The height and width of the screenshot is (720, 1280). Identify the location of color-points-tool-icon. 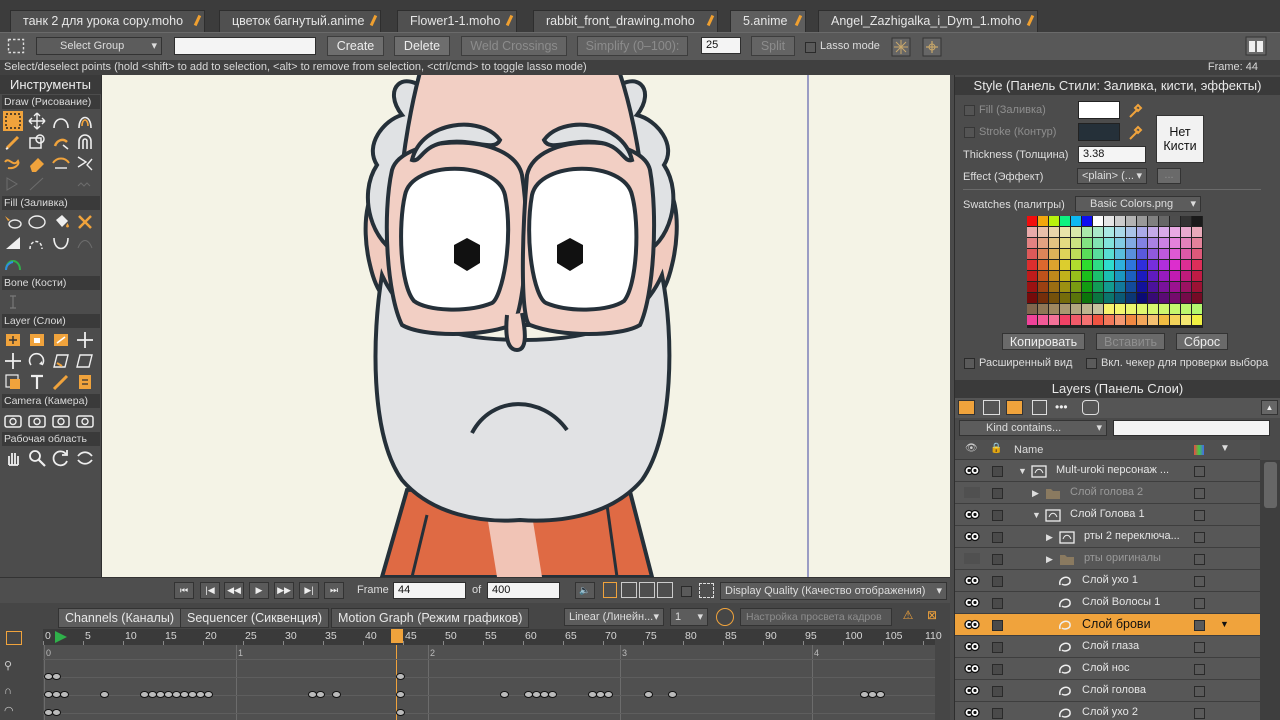
(13, 264).